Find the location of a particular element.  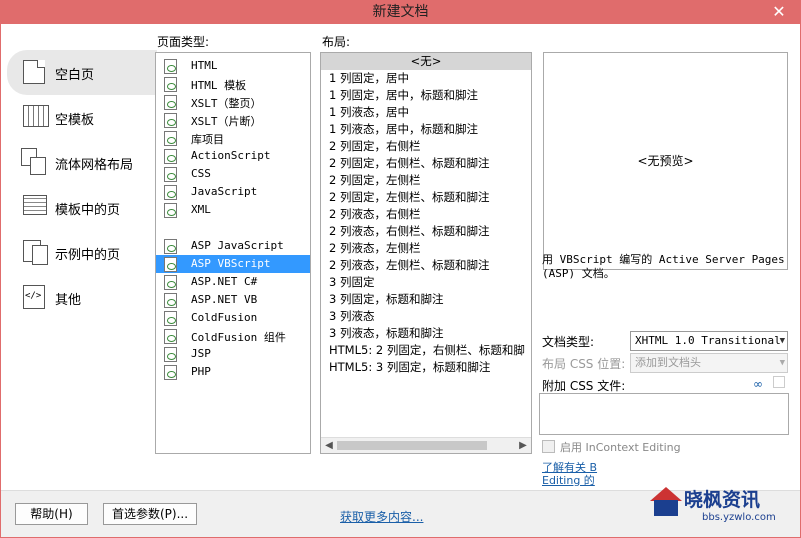

category-label: 示例中的页 is located at coordinates (88, 255).